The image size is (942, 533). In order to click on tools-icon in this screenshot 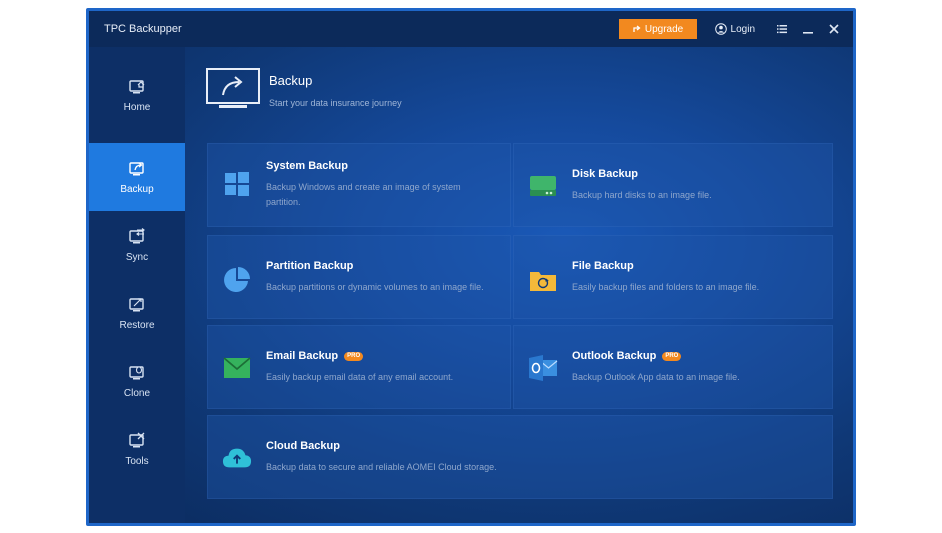, I will do `click(137, 440)`.